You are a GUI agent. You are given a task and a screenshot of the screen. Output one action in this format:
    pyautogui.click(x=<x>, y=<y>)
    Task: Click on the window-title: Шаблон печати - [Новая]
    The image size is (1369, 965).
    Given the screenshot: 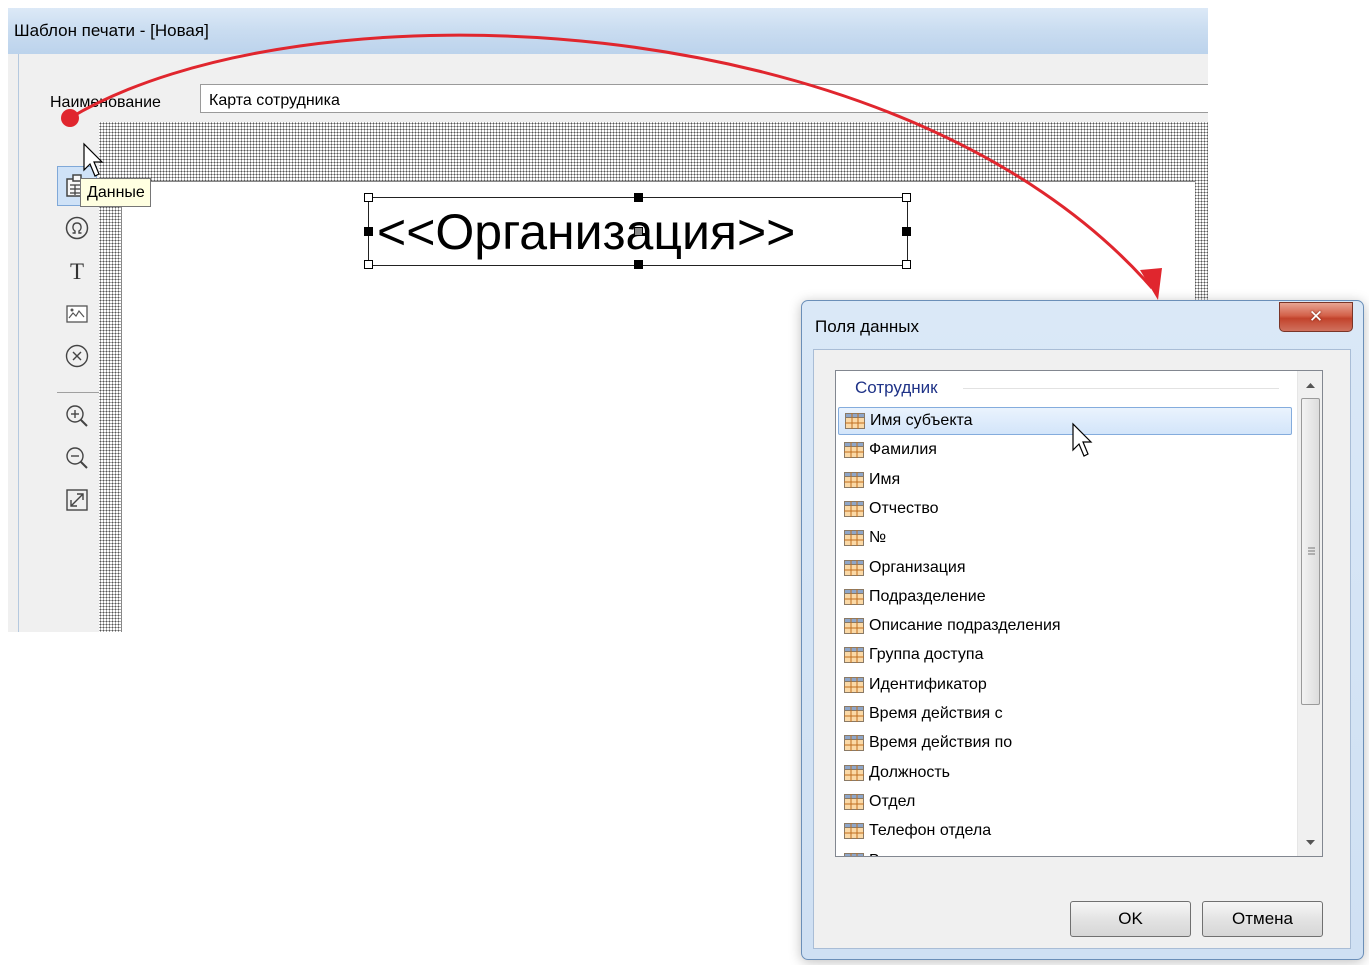 What is the action you would take?
    pyautogui.click(x=111, y=30)
    